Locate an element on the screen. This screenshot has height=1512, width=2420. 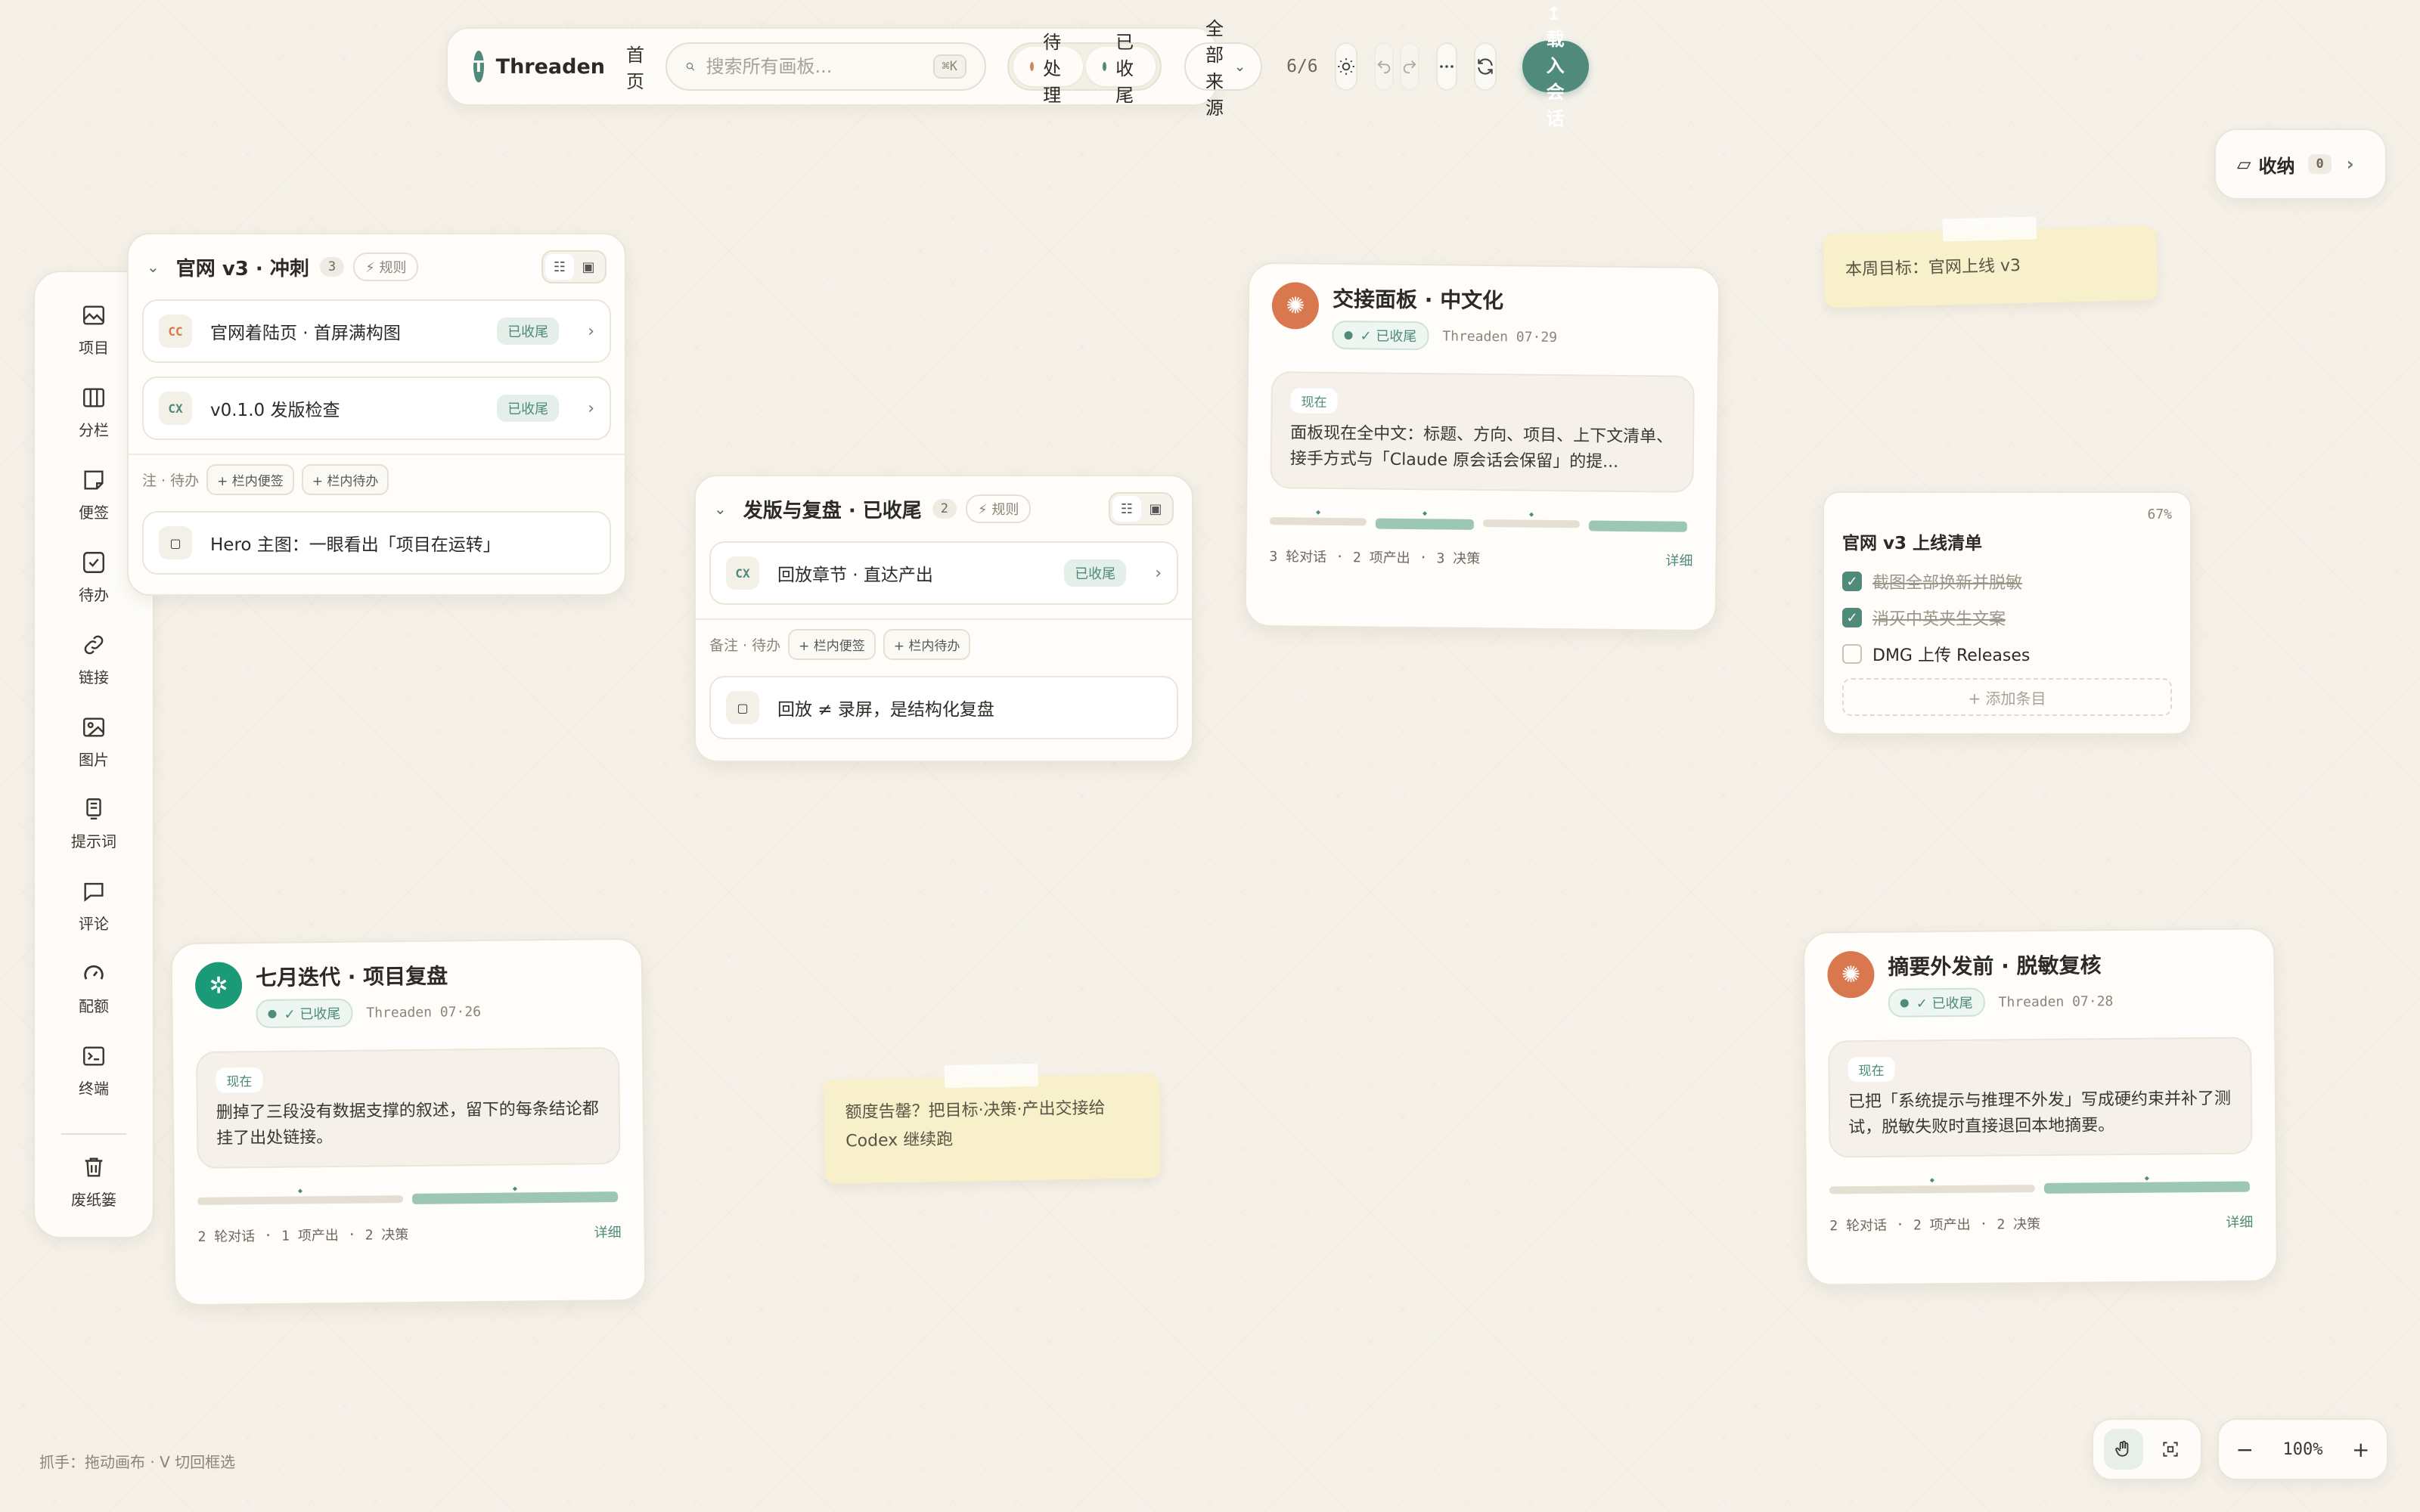
hand-tool-button is located at coordinates (2123, 1449).